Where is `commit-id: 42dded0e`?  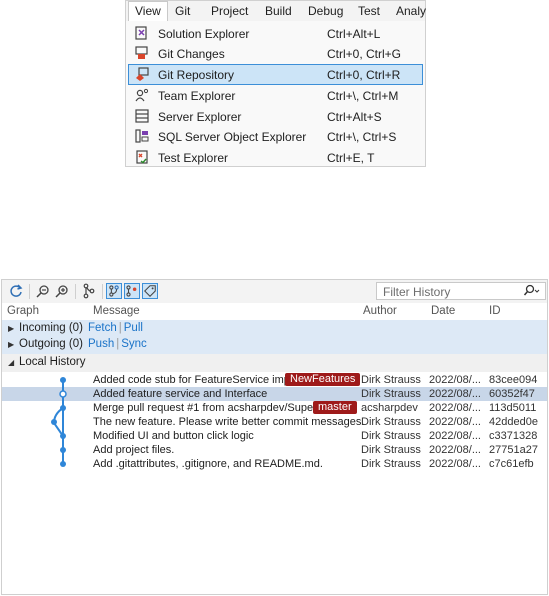
commit-id: 42dded0e is located at coordinates (513, 422).